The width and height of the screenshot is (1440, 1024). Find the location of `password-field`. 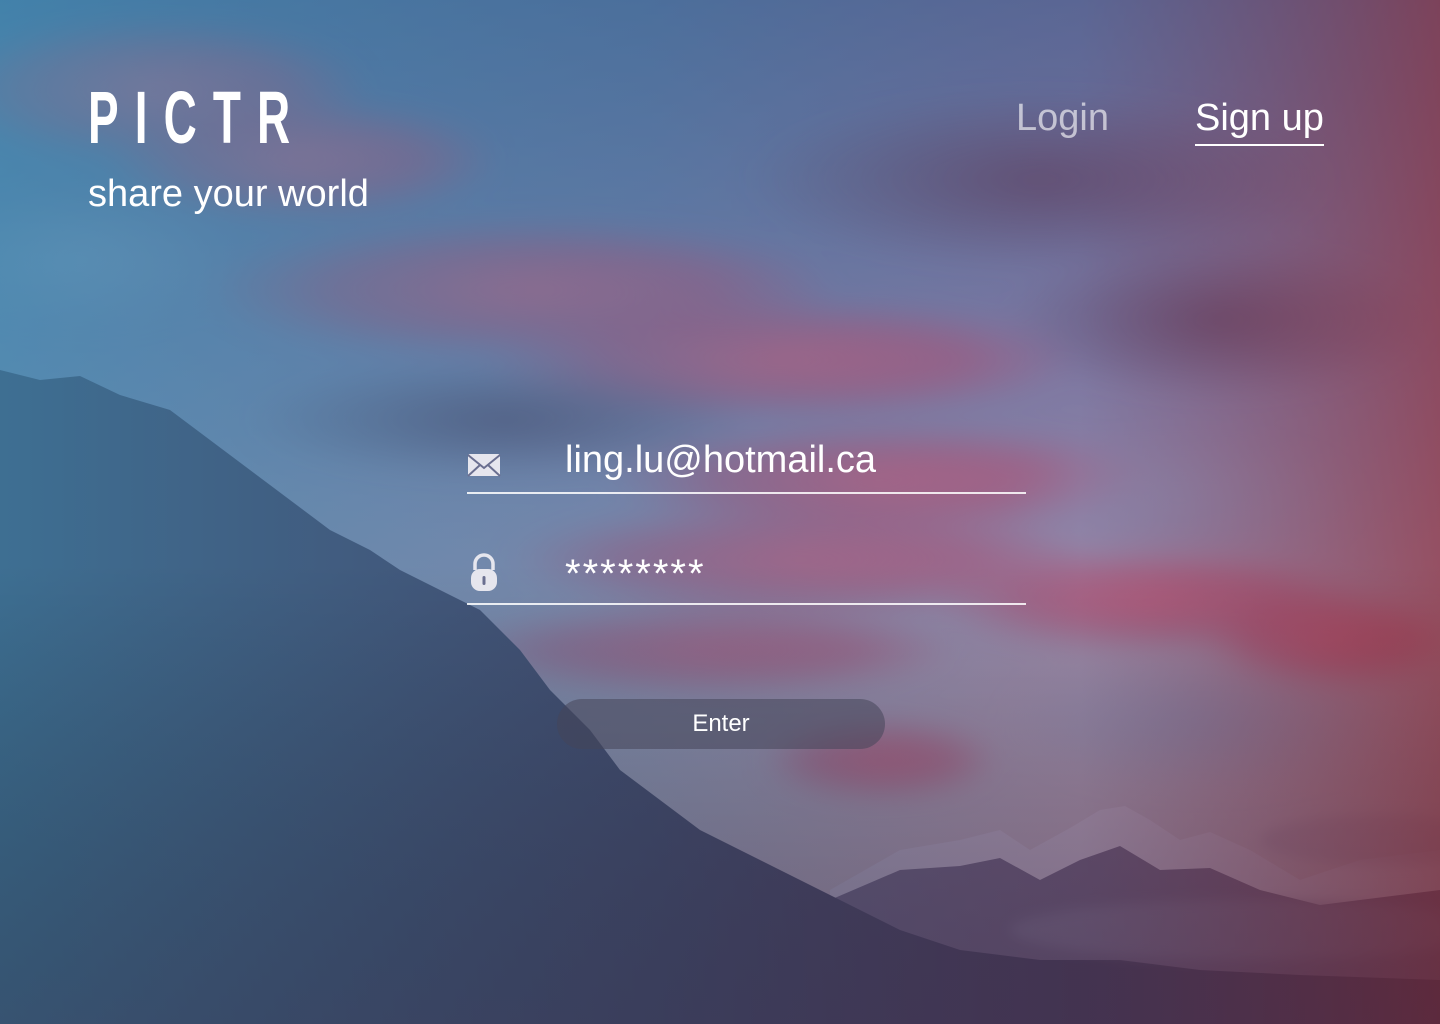

password-field is located at coordinates (746, 572).